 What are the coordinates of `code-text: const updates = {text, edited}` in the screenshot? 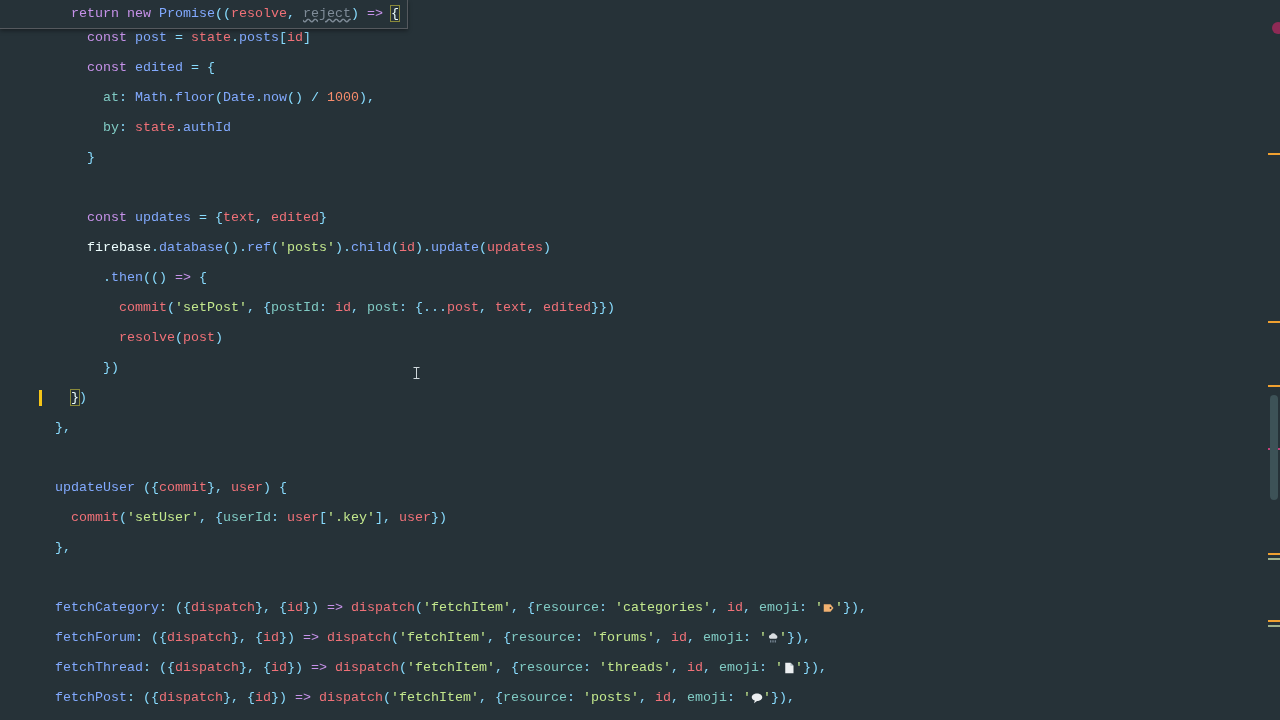 It's located at (206, 218).